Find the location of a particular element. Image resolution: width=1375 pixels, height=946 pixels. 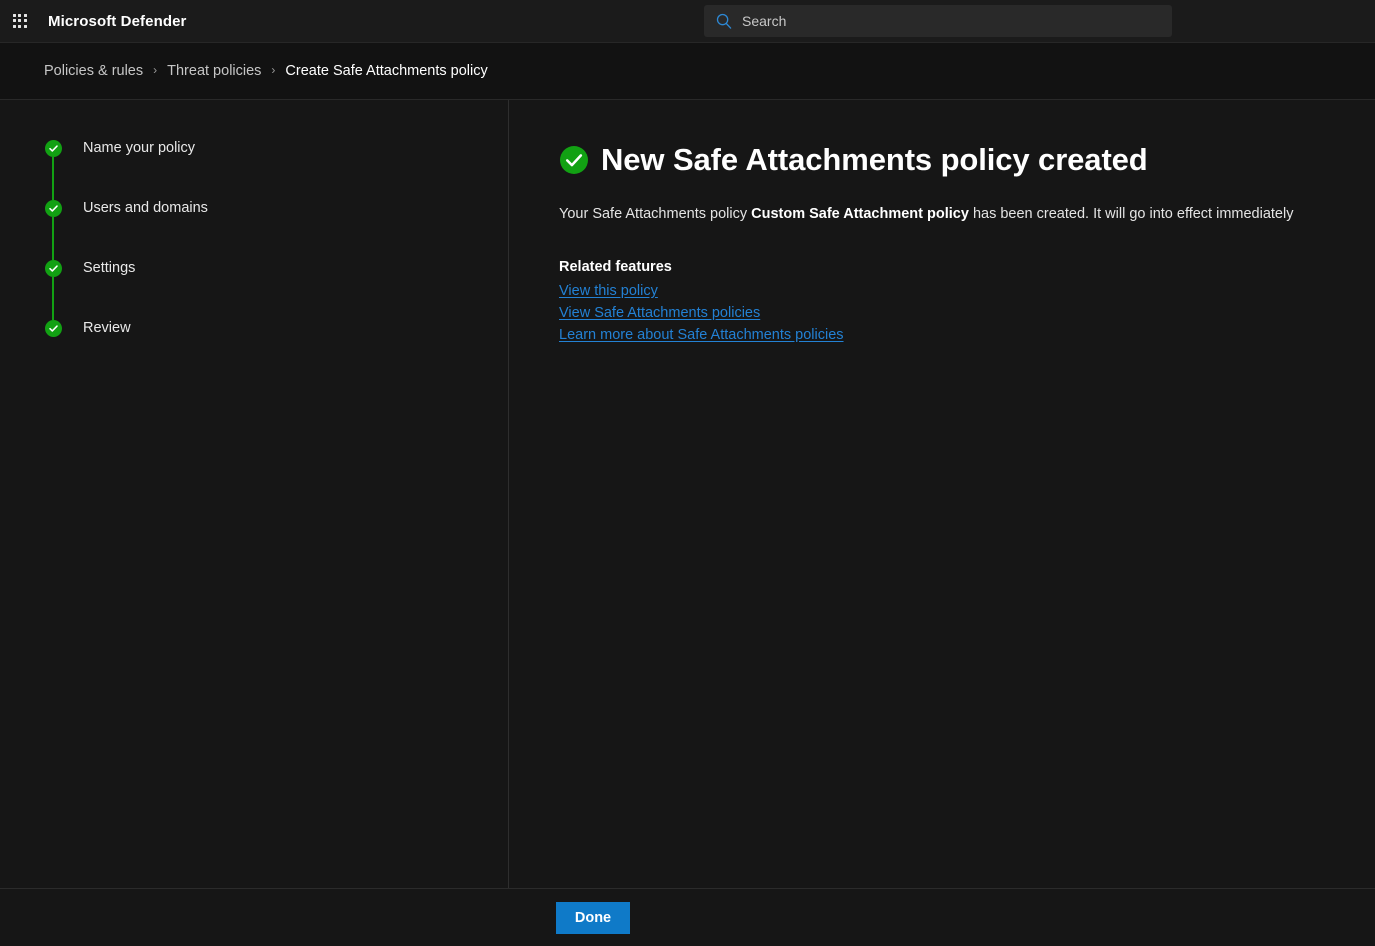

wizard-step-name-your-policy: Name your policy is located at coordinates (276, 170).